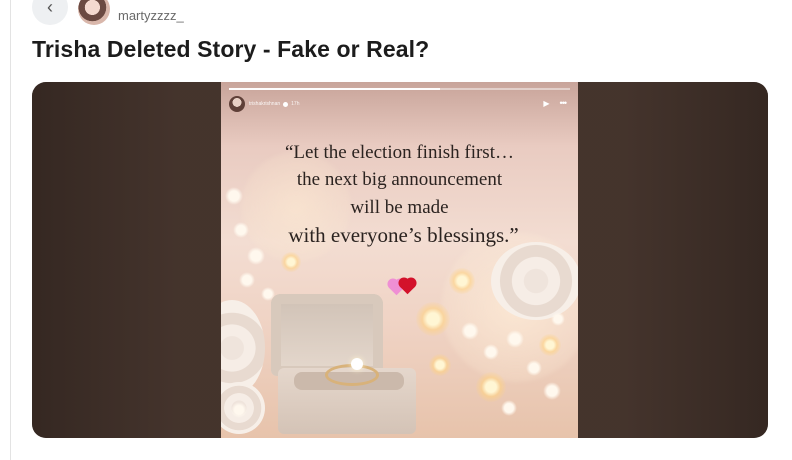 This screenshot has width=792, height=460. I want to click on left-divider, so click(10, 230).